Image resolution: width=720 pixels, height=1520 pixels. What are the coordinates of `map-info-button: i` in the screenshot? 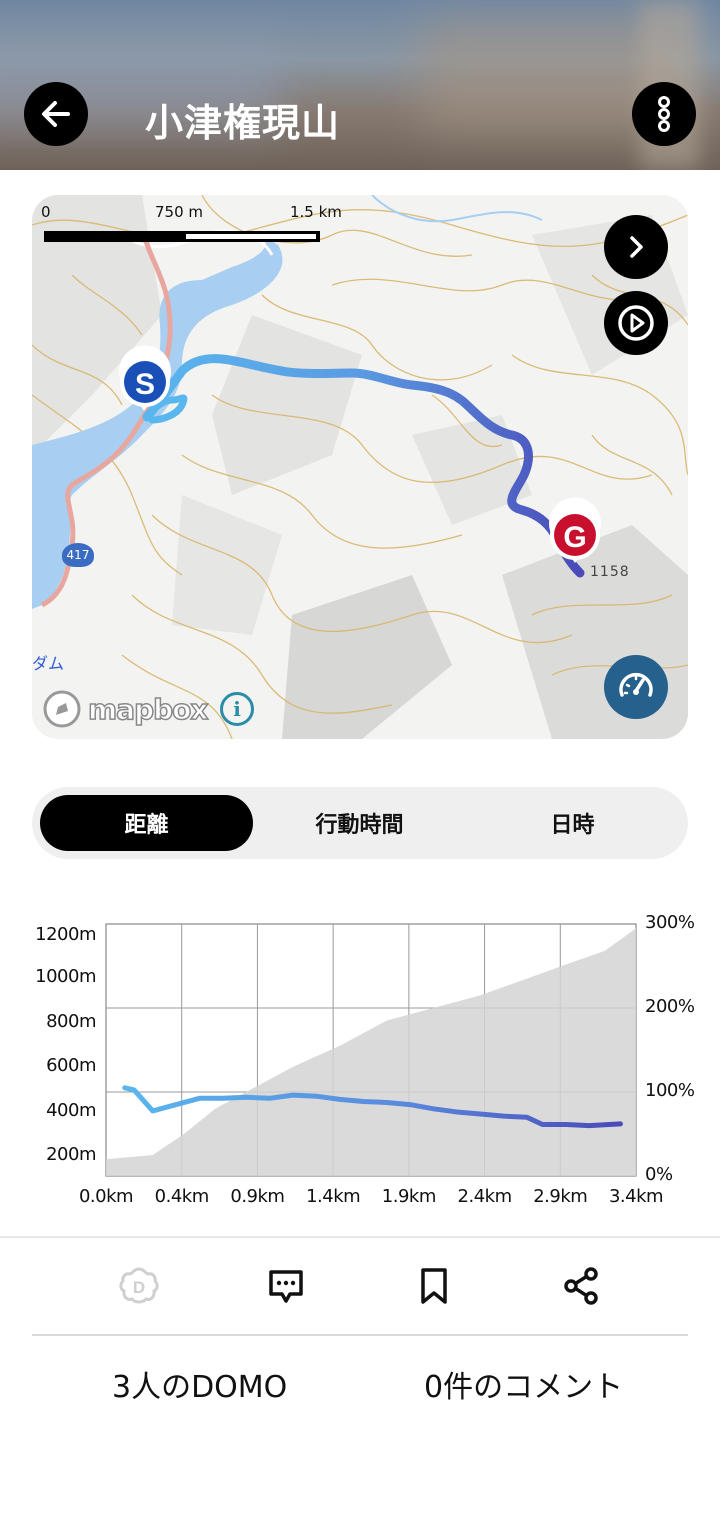 It's located at (237, 709).